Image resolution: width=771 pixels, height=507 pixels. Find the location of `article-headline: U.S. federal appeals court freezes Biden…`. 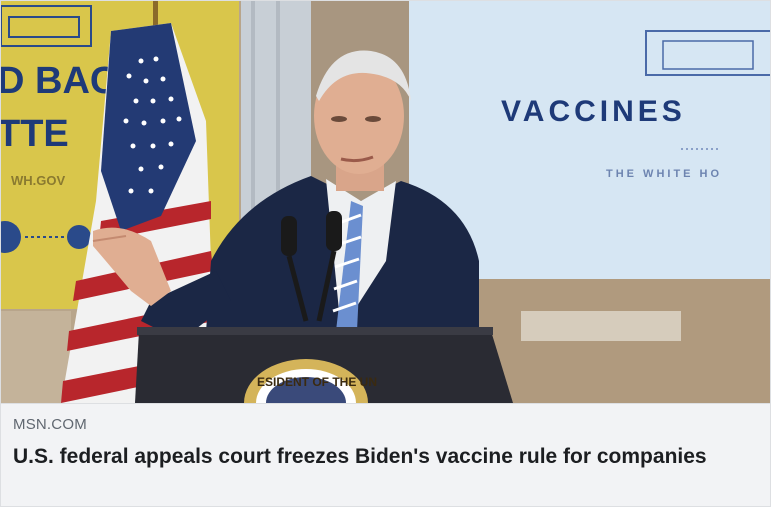

article-headline: U.S. federal appeals court freezes Biden… is located at coordinates (383, 457).